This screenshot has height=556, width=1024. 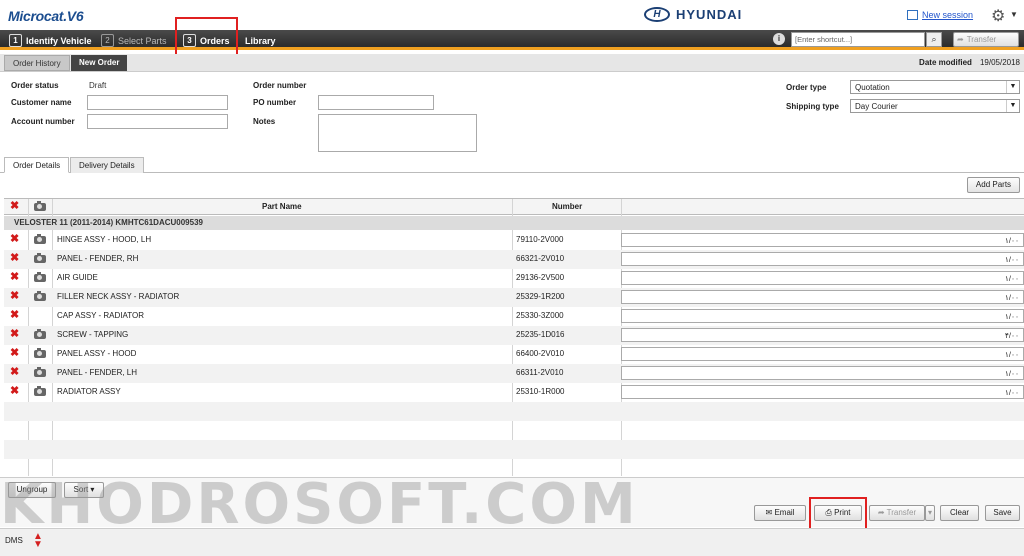 What do you see at coordinates (540, 239) in the screenshot?
I see `part-number: 79110-2V000` at bounding box center [540, 239].